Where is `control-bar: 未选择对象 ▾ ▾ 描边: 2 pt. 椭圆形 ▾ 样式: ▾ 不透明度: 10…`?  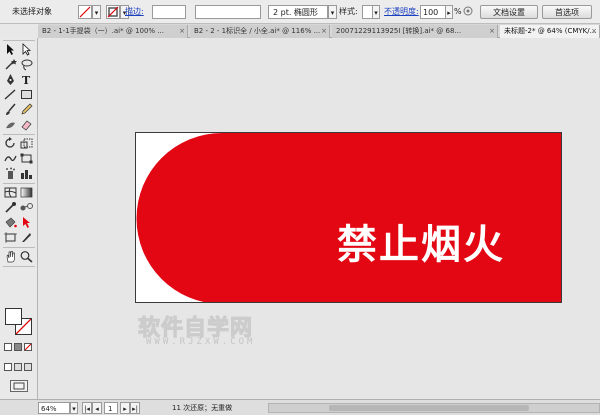 control-bar: 未选择对象 ▾ ▾ 描边: 2 pt. 椭圆形 ▾ 样式: ▾ 不透明度: 10… is located at coordinates (300, 12).